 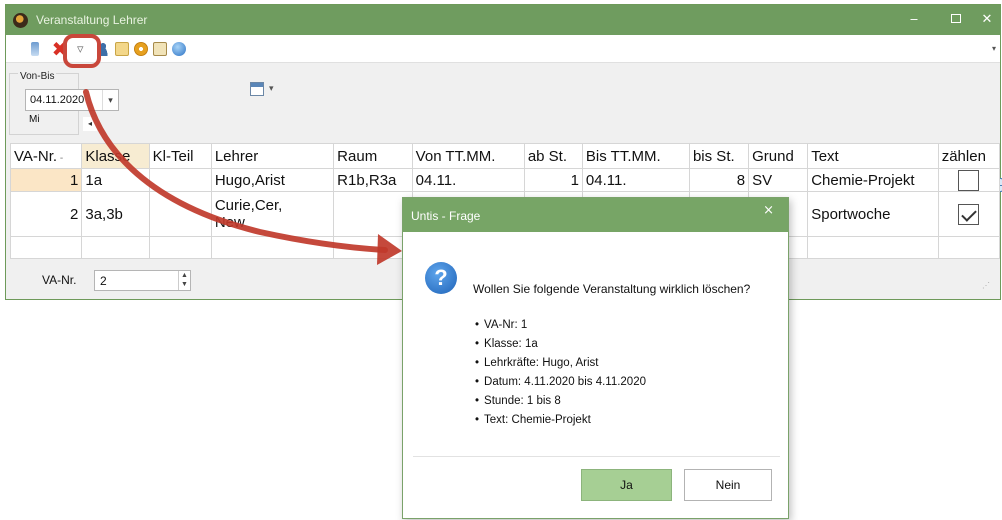 I want to click on va-nr-stepper: 2 ▲ ▼, so click(x=142, y=280).